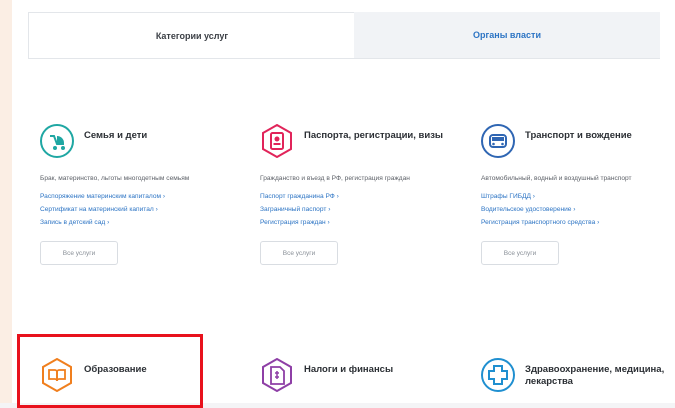  Describe the element at coordinates (598, 376) in the screenshot. I see `card-title: Здравоохранение, медицина, лекарства` at that location.